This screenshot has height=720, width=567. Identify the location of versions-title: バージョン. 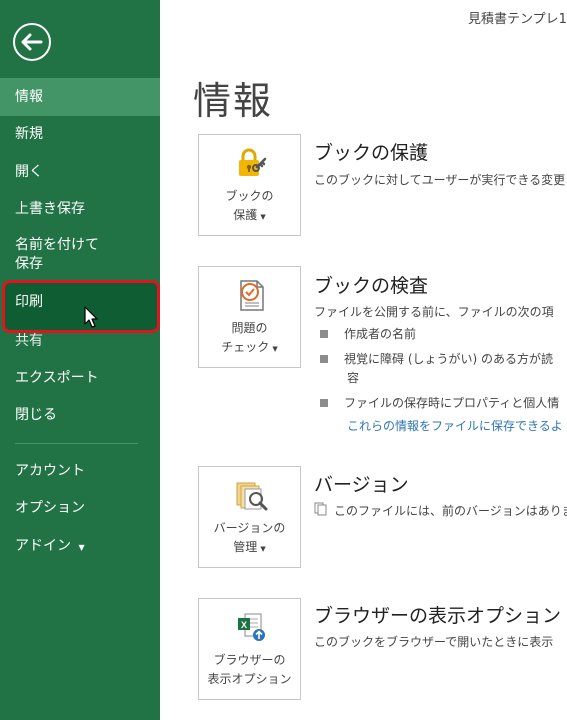
(361, 485).